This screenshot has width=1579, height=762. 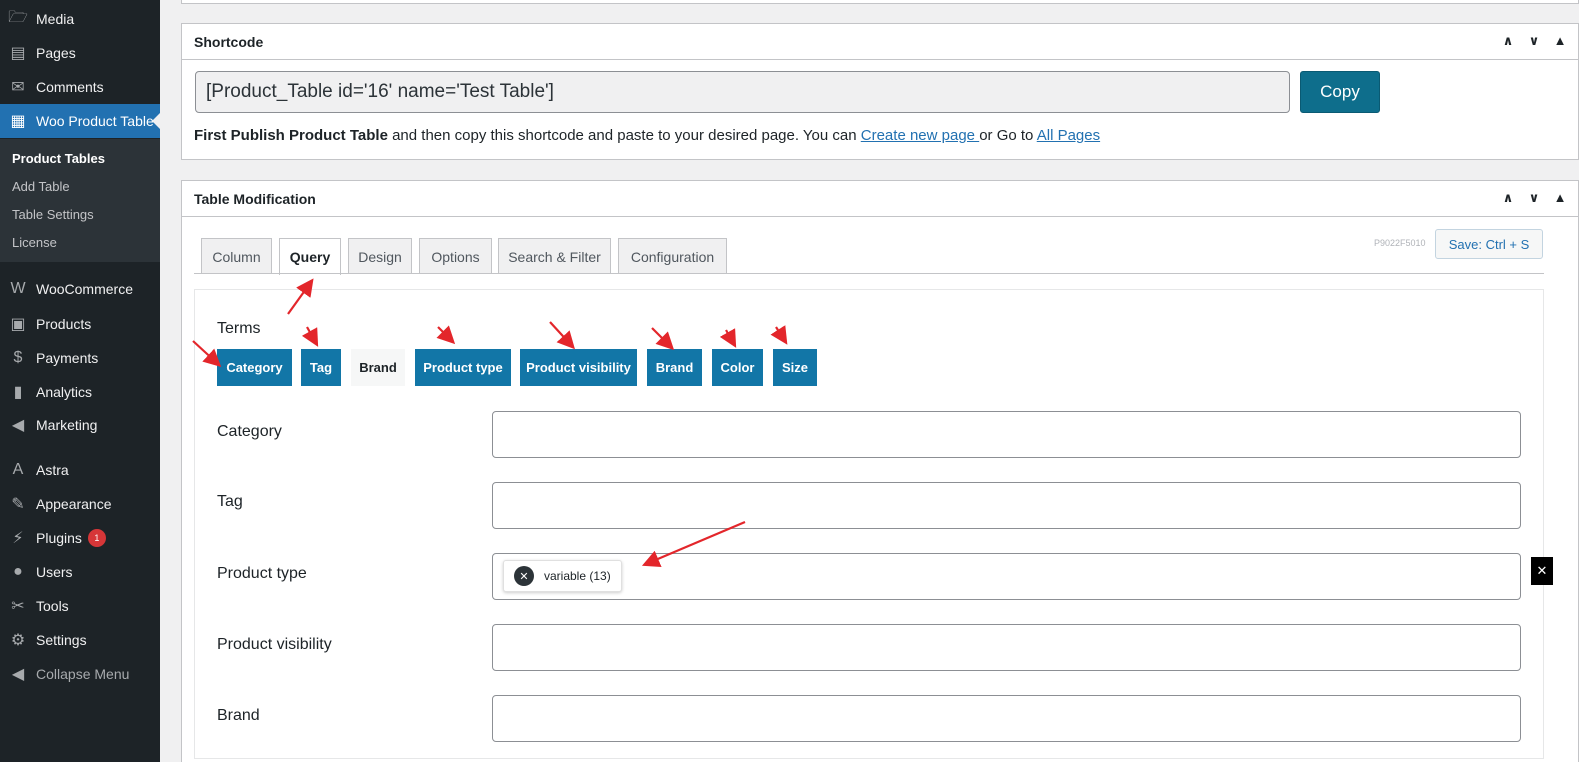 I want to click on category-label: Category, so click(x=249, y=431).